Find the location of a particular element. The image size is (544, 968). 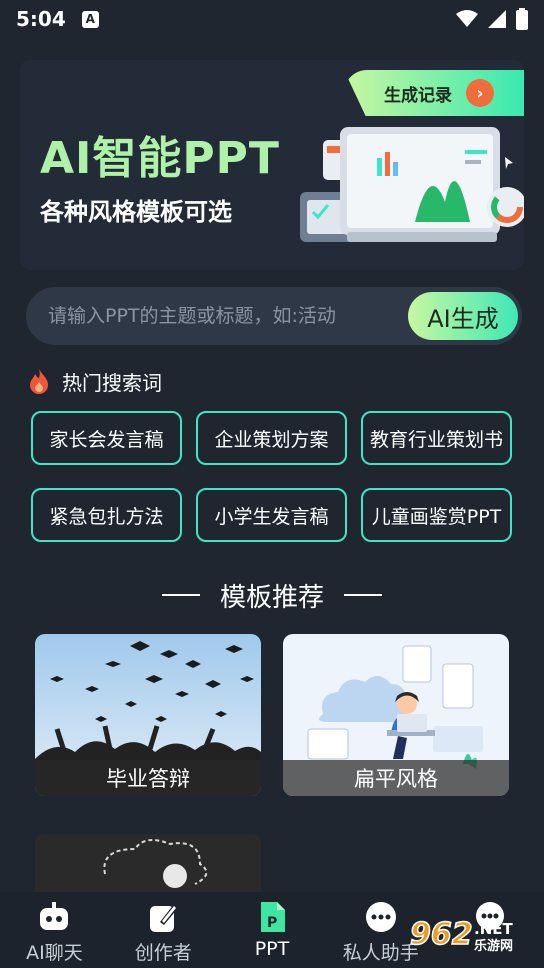

chat-bubble-icon is located at coordinates (381, 917).